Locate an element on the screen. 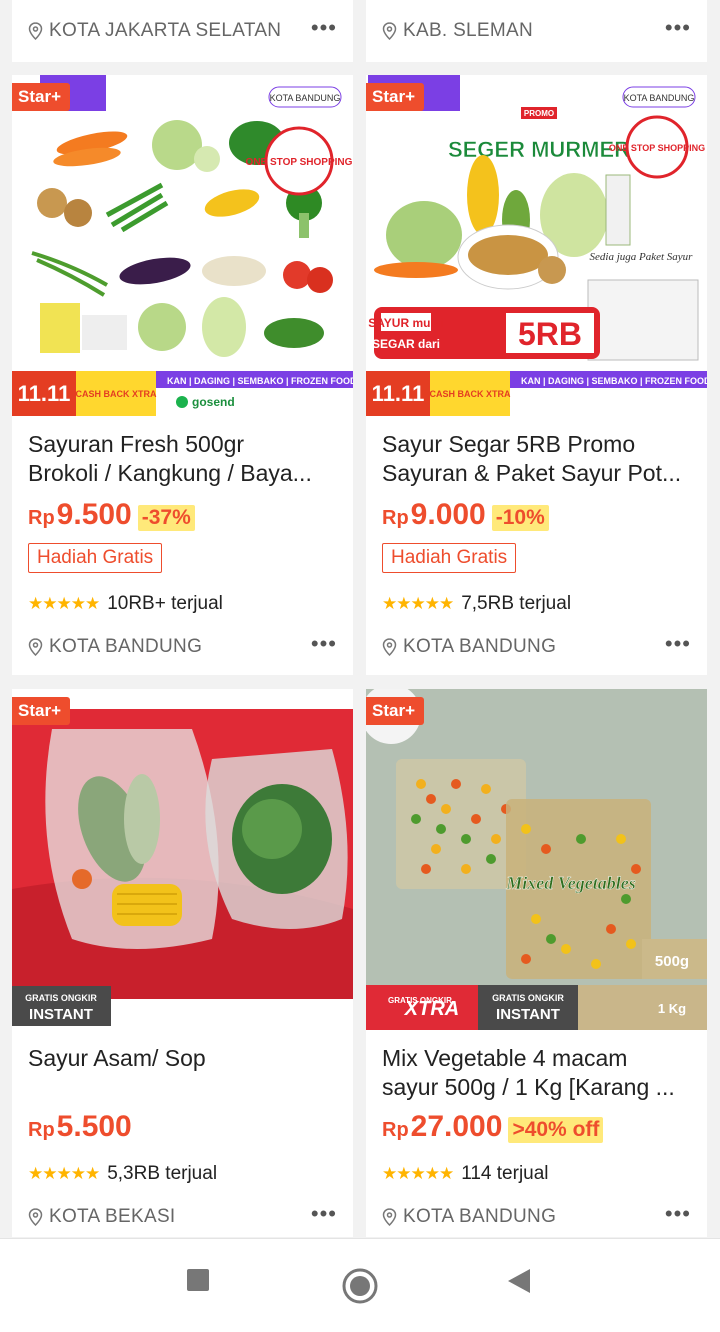 This screenshot has height=1332, width=720. weight-tag-1: 500g is located at coordinates (672, 961).